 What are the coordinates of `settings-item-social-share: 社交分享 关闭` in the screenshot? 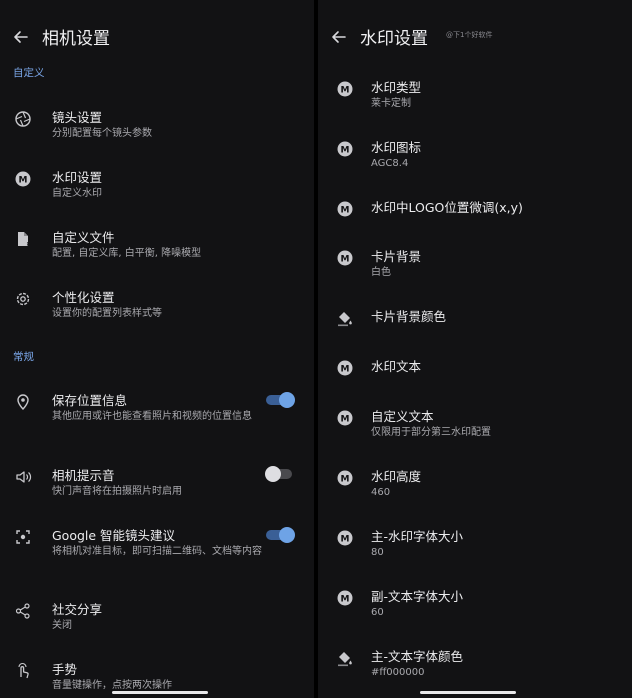 It's located at (157, 624).